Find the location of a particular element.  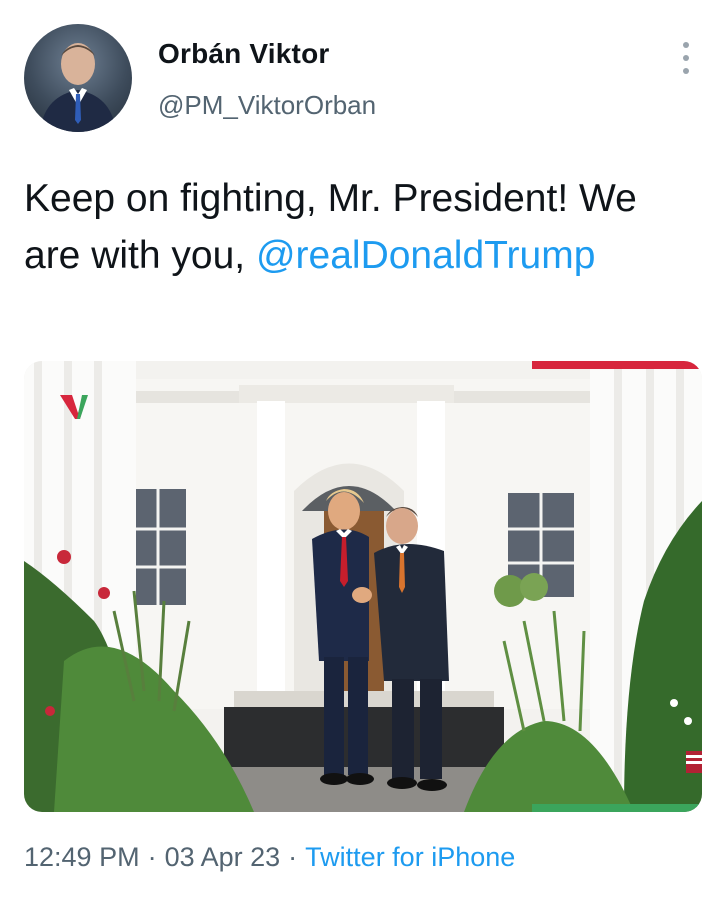

mention-link: @realDonaldTrump is located at coordinates (425, 255).